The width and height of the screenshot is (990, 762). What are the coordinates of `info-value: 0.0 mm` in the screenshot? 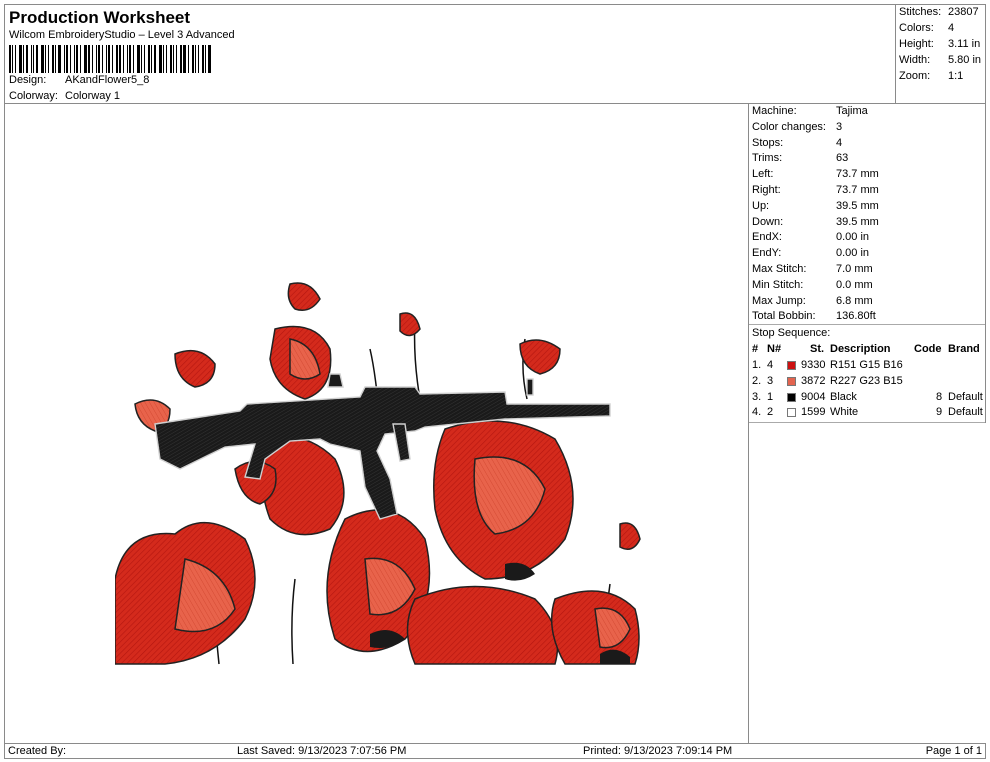 It's located at (854, 284).